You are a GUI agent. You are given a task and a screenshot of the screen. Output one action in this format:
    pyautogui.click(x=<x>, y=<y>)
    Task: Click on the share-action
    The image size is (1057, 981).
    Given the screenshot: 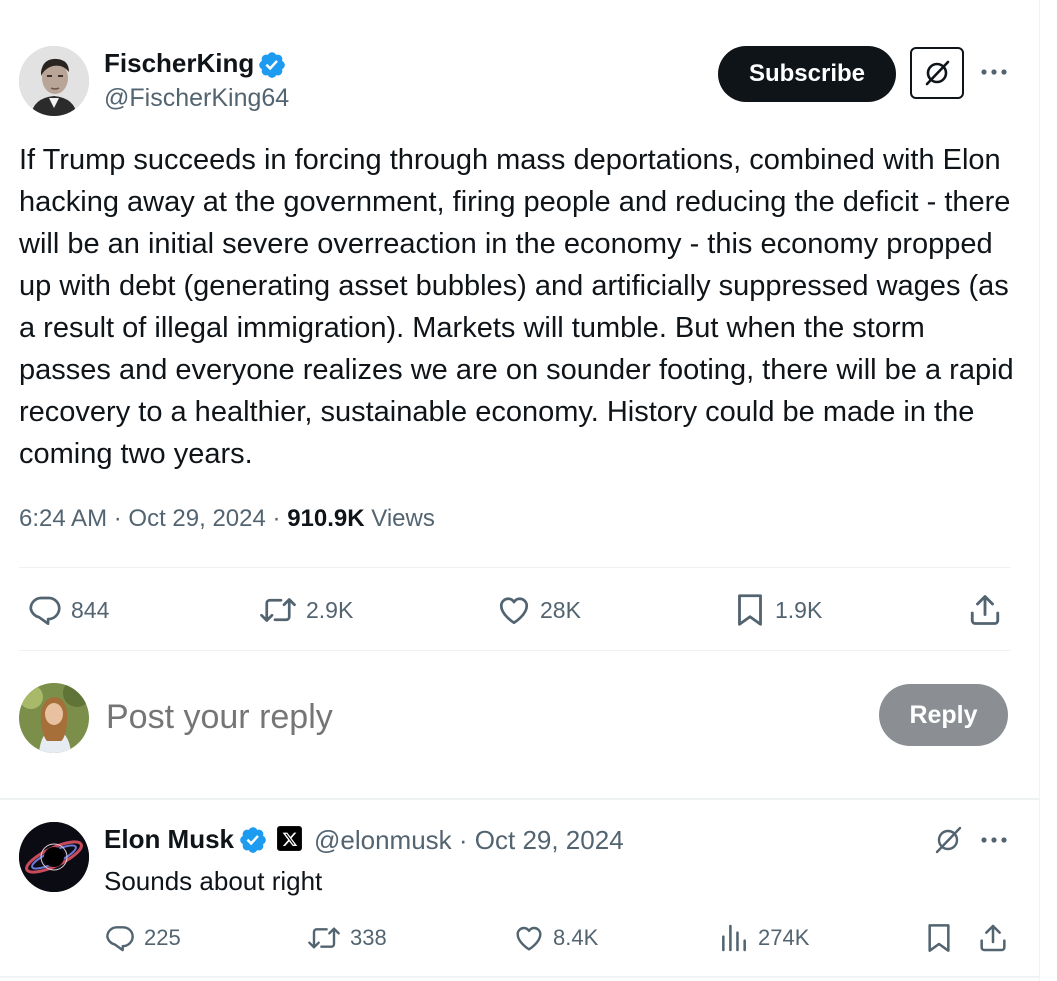 What is the action you would take?
    pyautogui.click(x=985, y=610)
    